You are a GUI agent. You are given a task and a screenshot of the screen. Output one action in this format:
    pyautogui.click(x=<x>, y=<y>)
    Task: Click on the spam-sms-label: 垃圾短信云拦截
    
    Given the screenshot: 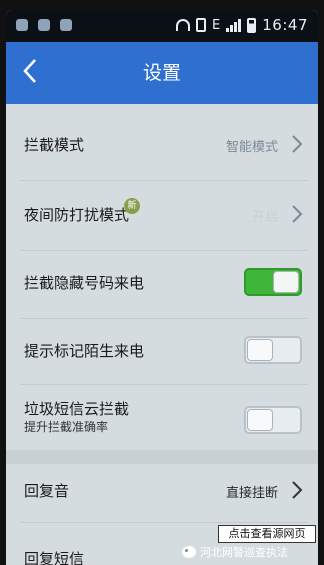 What is the action you would take?
    pyautogui.click(x=77, y=409)
    